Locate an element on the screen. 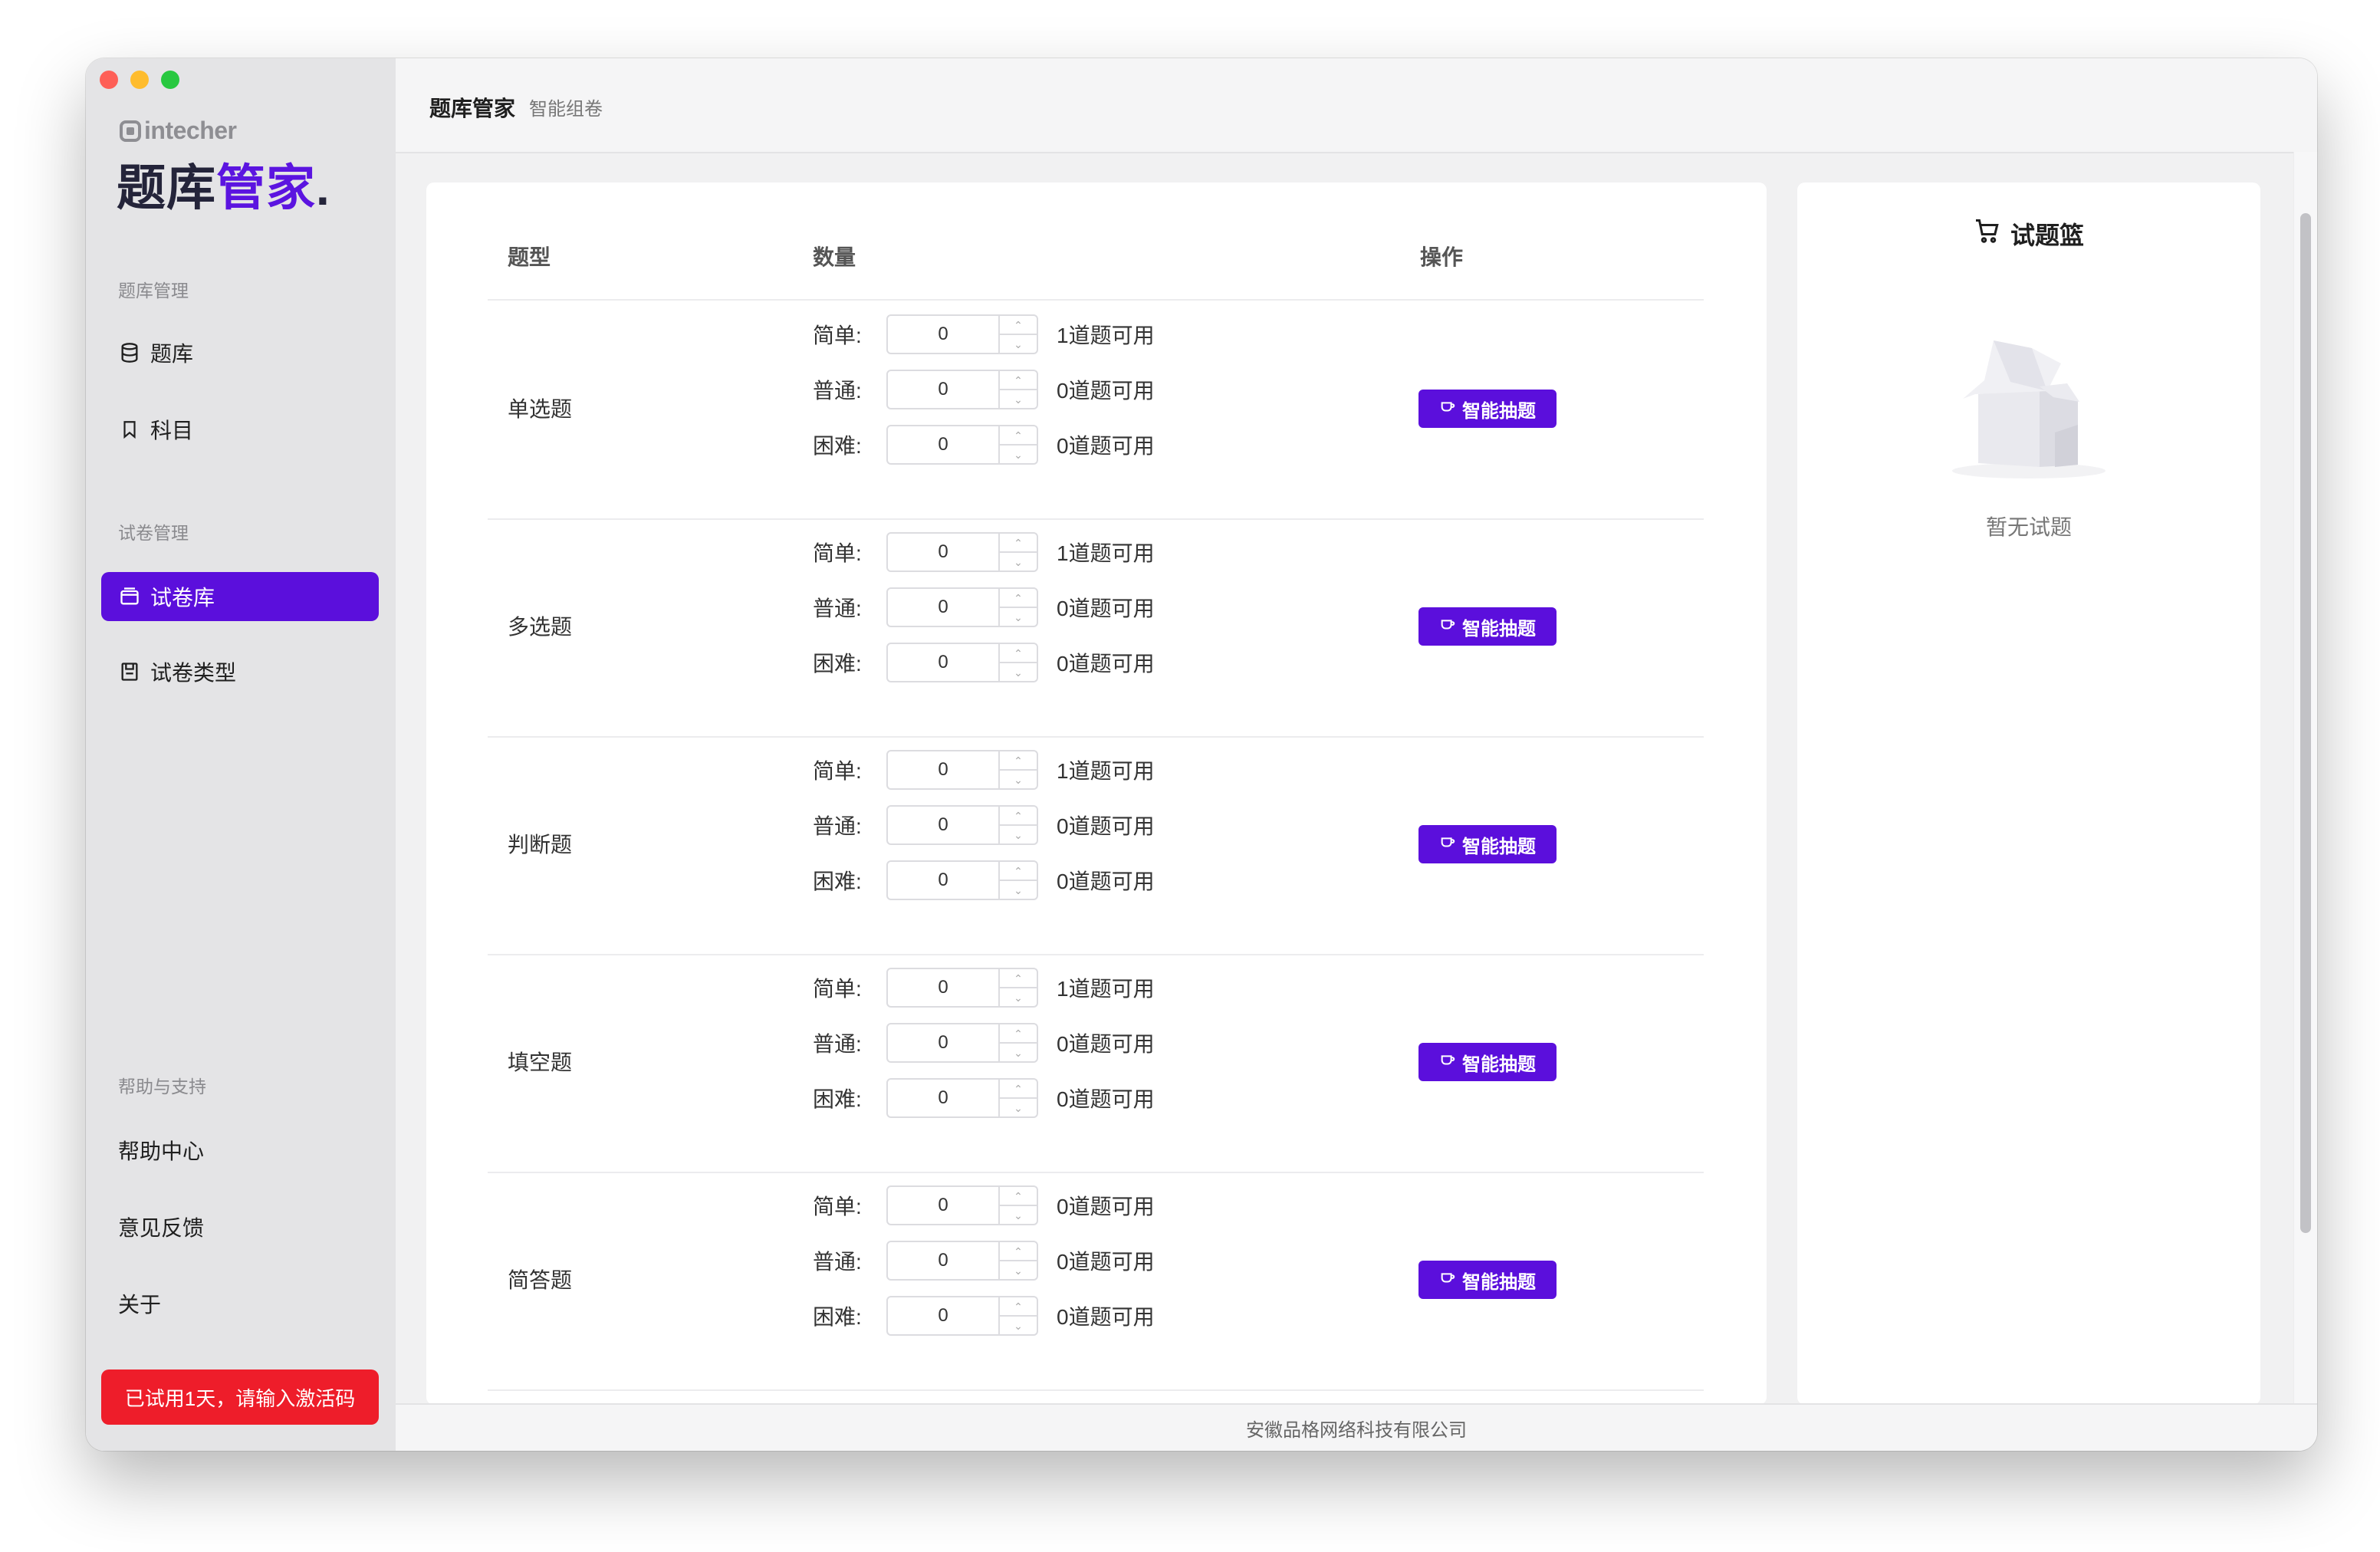  sidebar-item-question-bank: 题库 is located at coordinates (240, 352).